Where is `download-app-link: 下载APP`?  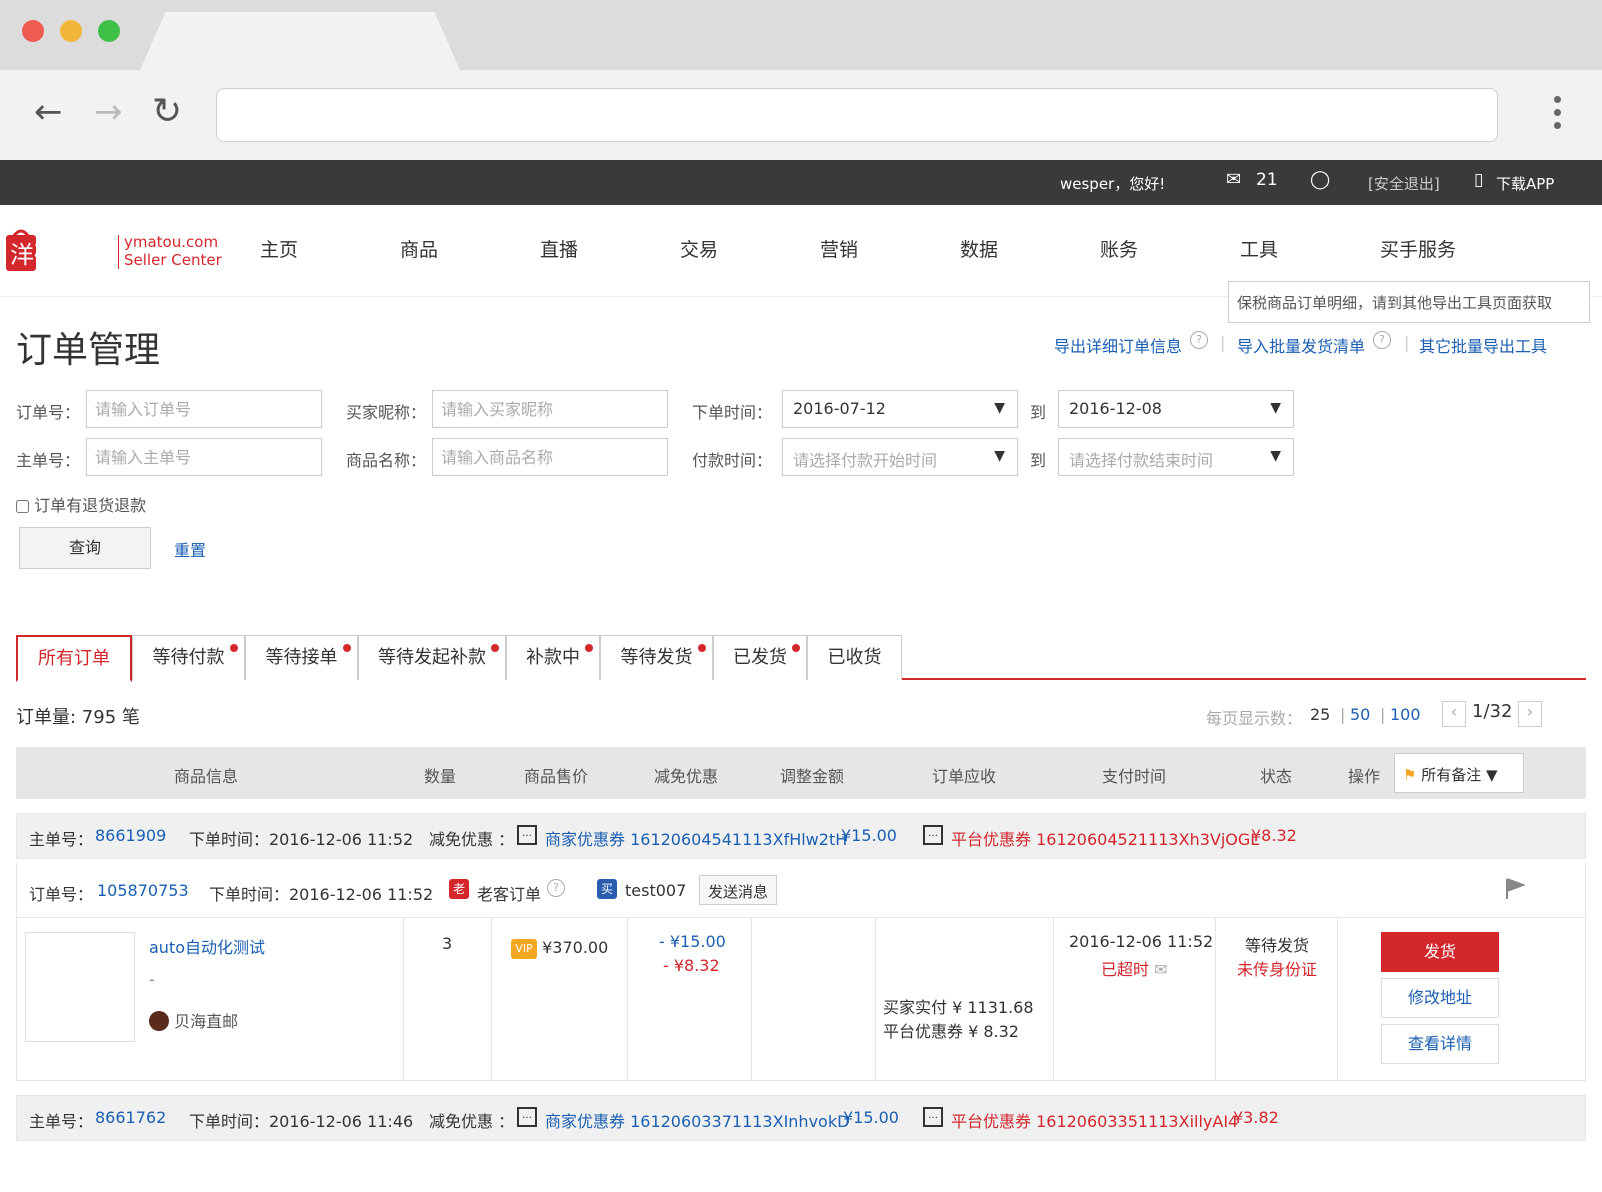 download-app-link: 下载APP is located at coordinates (1525, 183).